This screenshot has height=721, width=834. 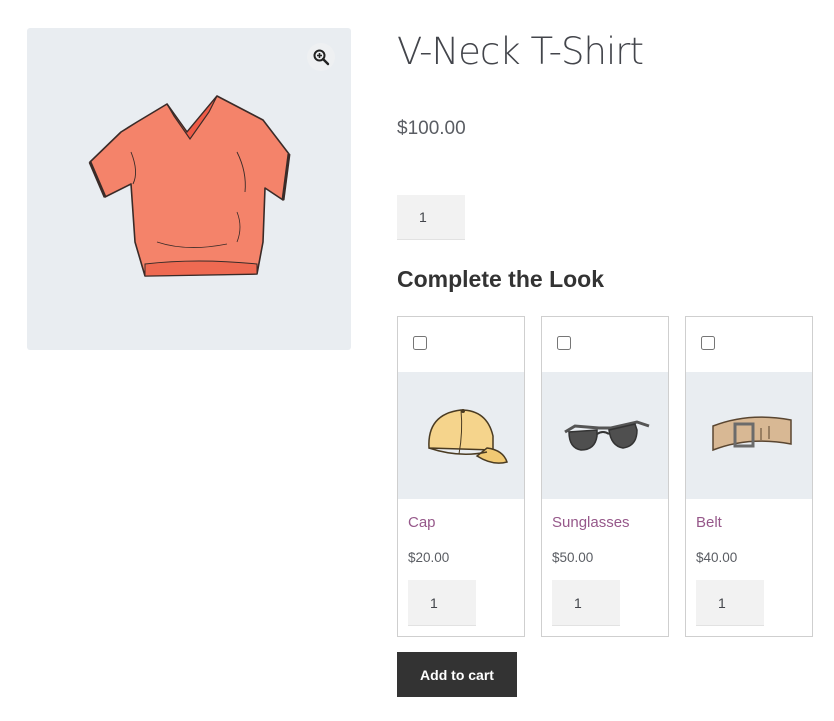 What do you see at coordinates (422, 522) in the screenshot?
I see `cap-link: Cap` at bounding box center [422, 522].